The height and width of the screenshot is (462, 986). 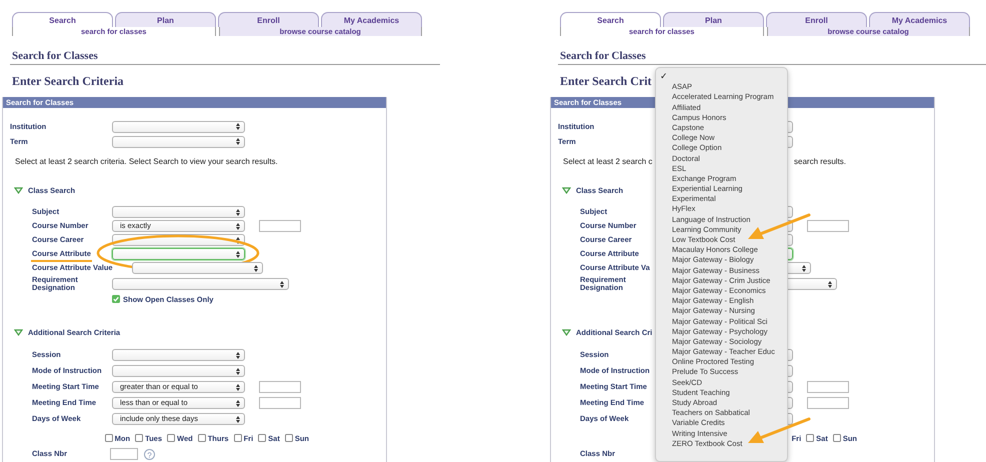 I want to click on page-subtitle: Enter Search Criteria, so click(x=68, y=81).